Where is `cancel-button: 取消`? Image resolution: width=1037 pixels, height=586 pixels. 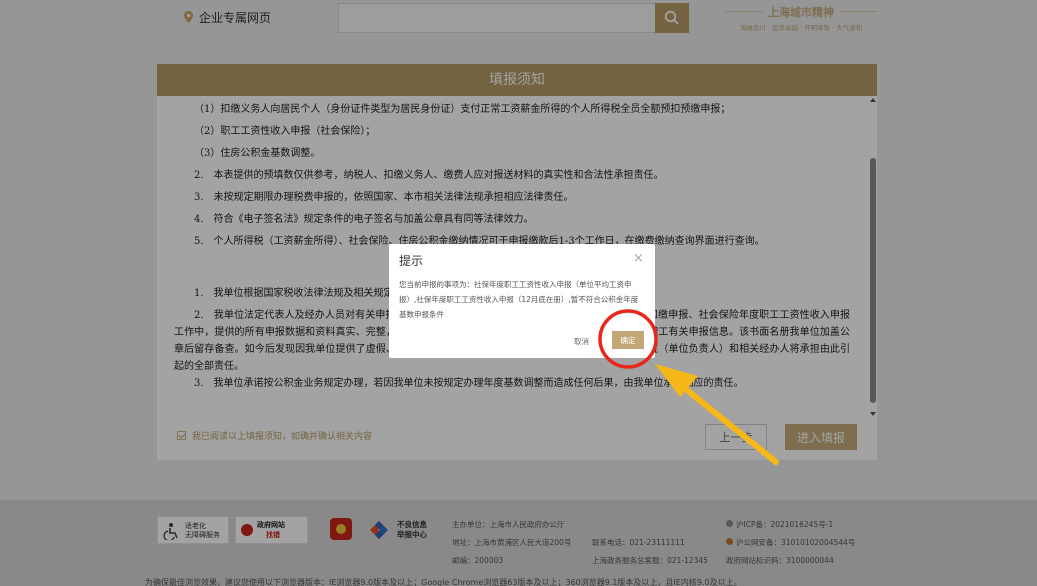
cancel-button: 取消 is located at coordinates (581, 341).